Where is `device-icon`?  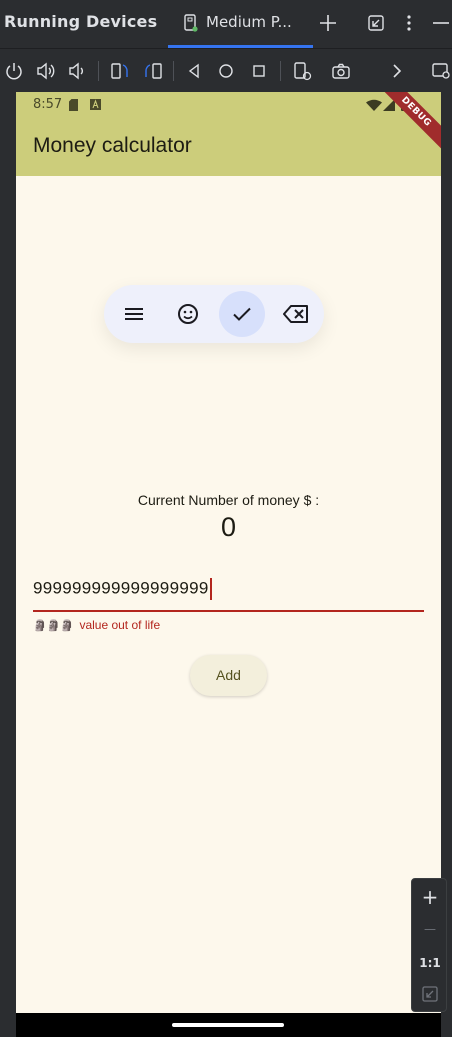 device-icon is located at coordinates (191, 23).